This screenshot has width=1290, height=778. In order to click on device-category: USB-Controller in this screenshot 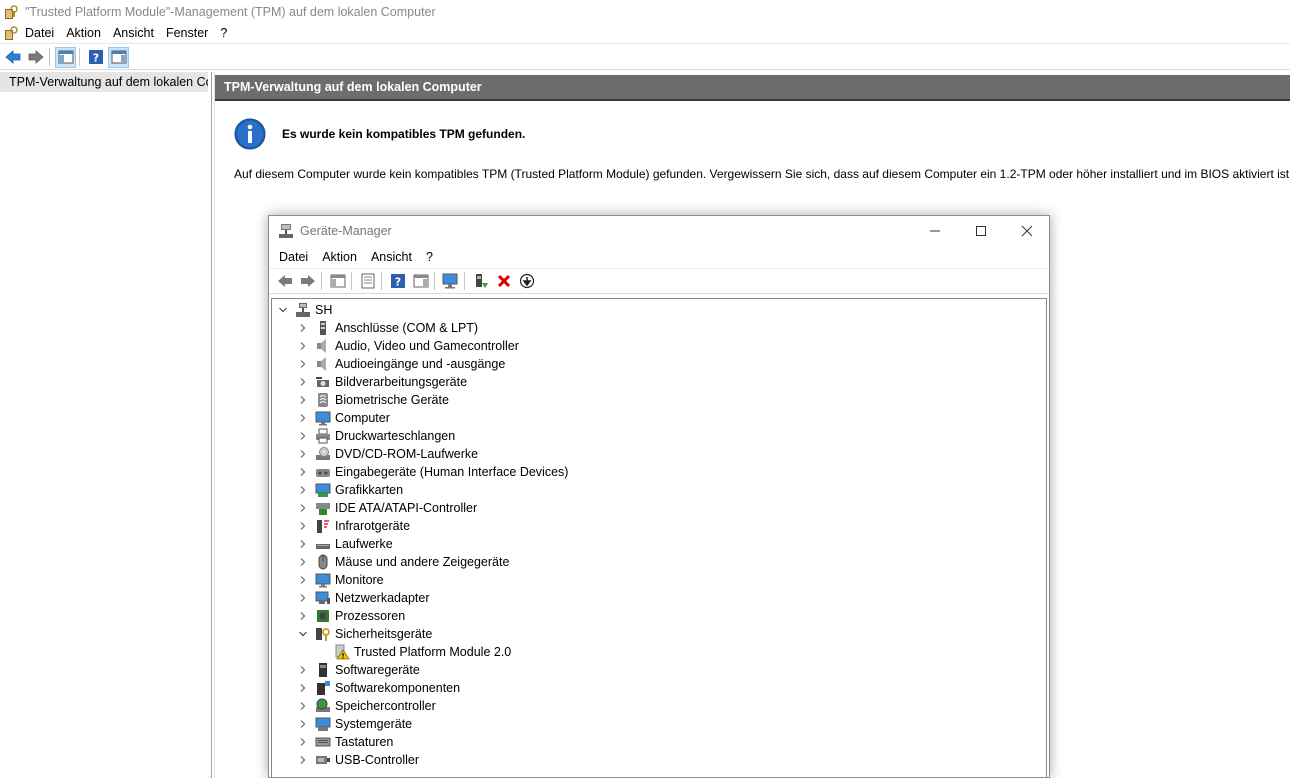, I will do `click(358, 760)`.